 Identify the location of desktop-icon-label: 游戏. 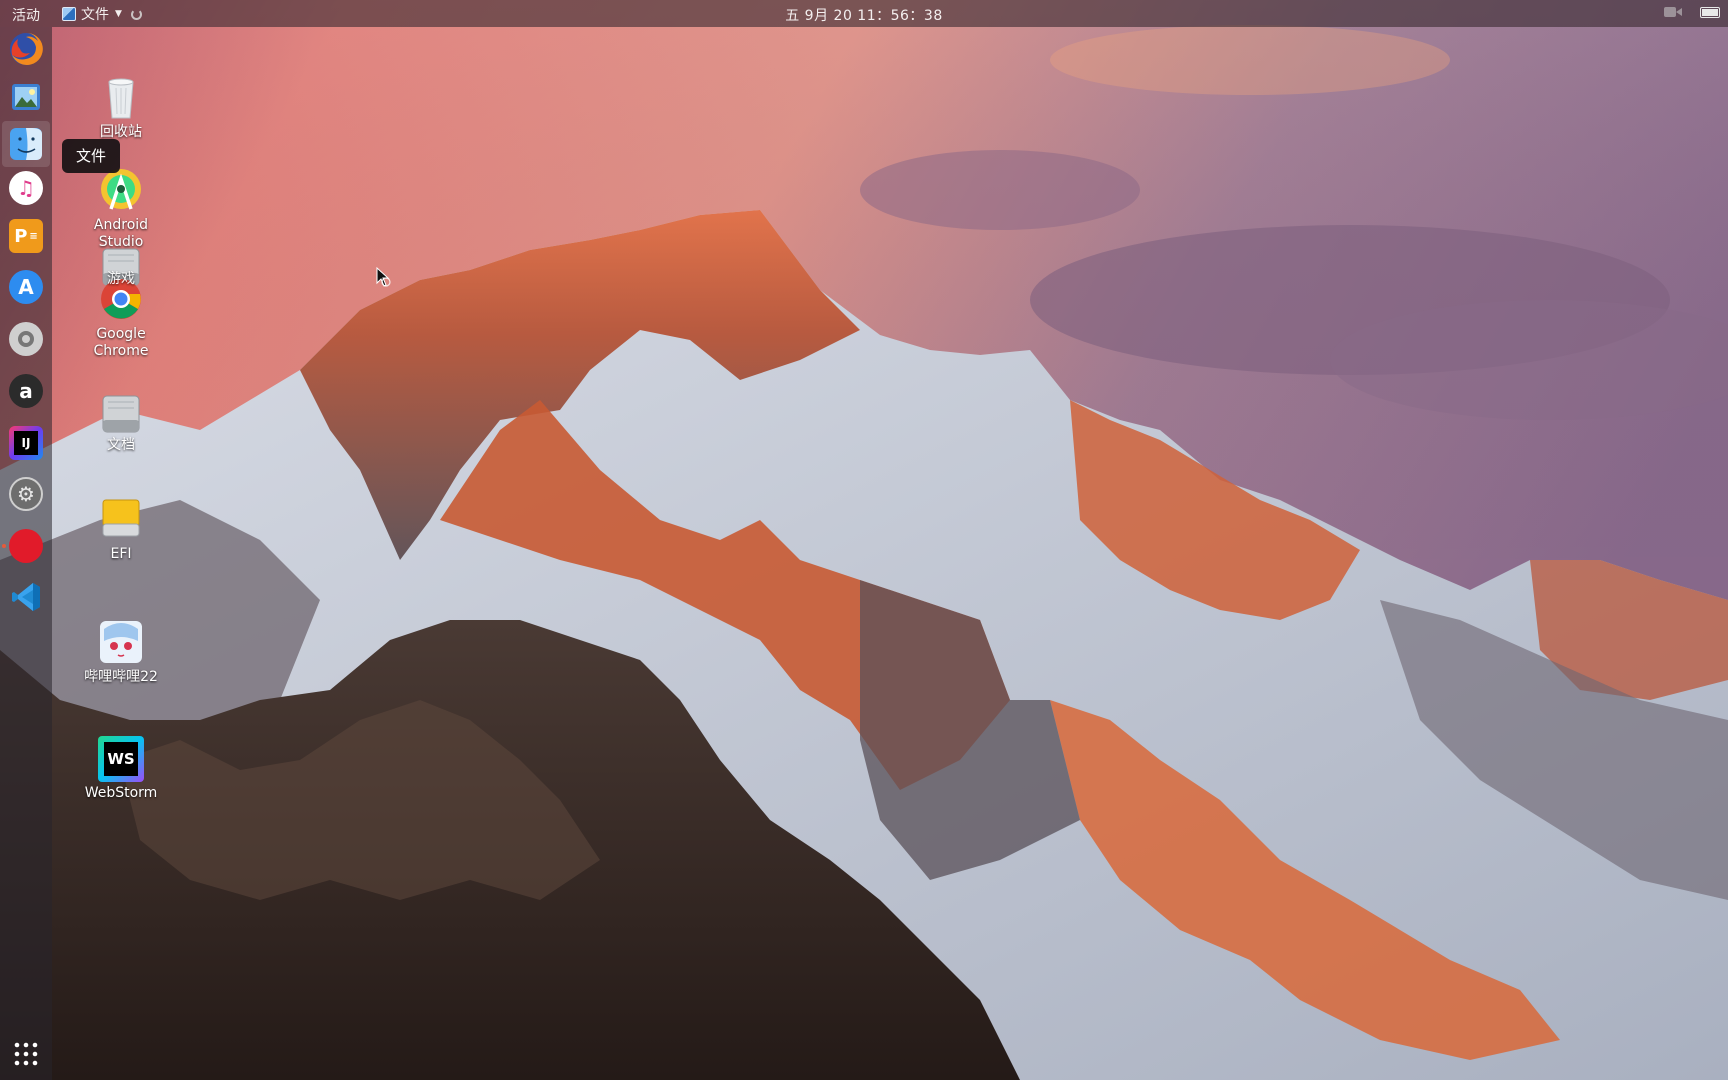
(121, 279).